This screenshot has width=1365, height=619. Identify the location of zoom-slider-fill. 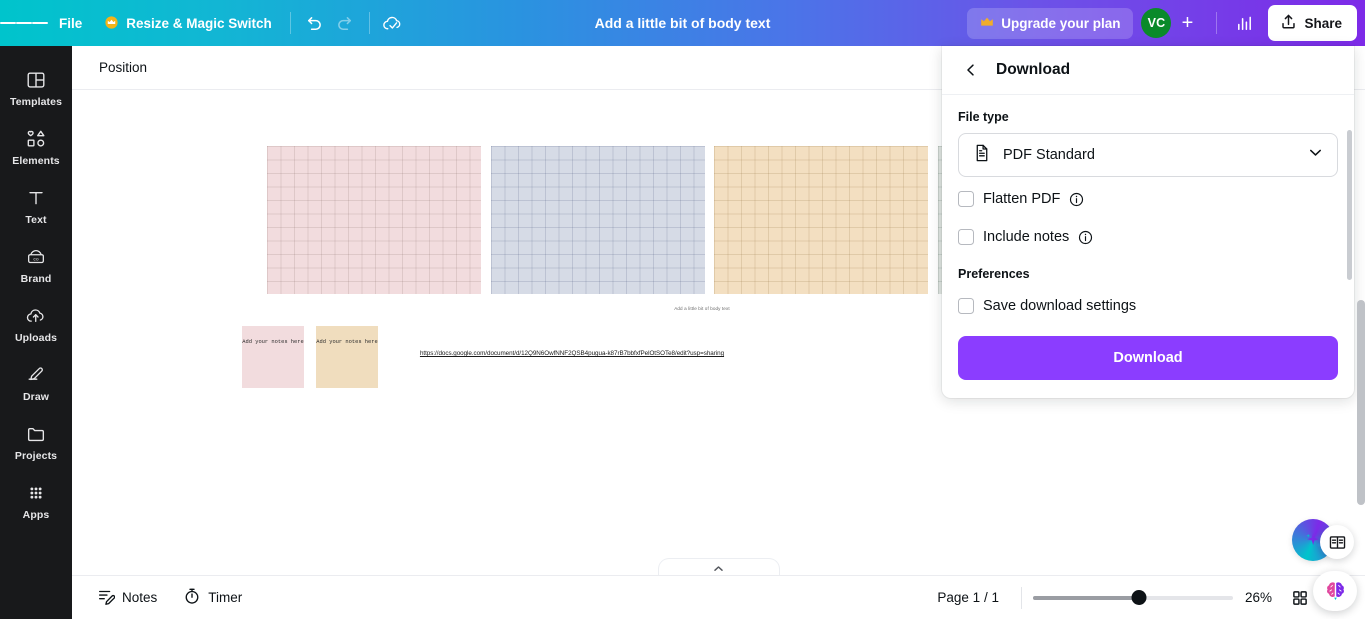
(1085, 597).